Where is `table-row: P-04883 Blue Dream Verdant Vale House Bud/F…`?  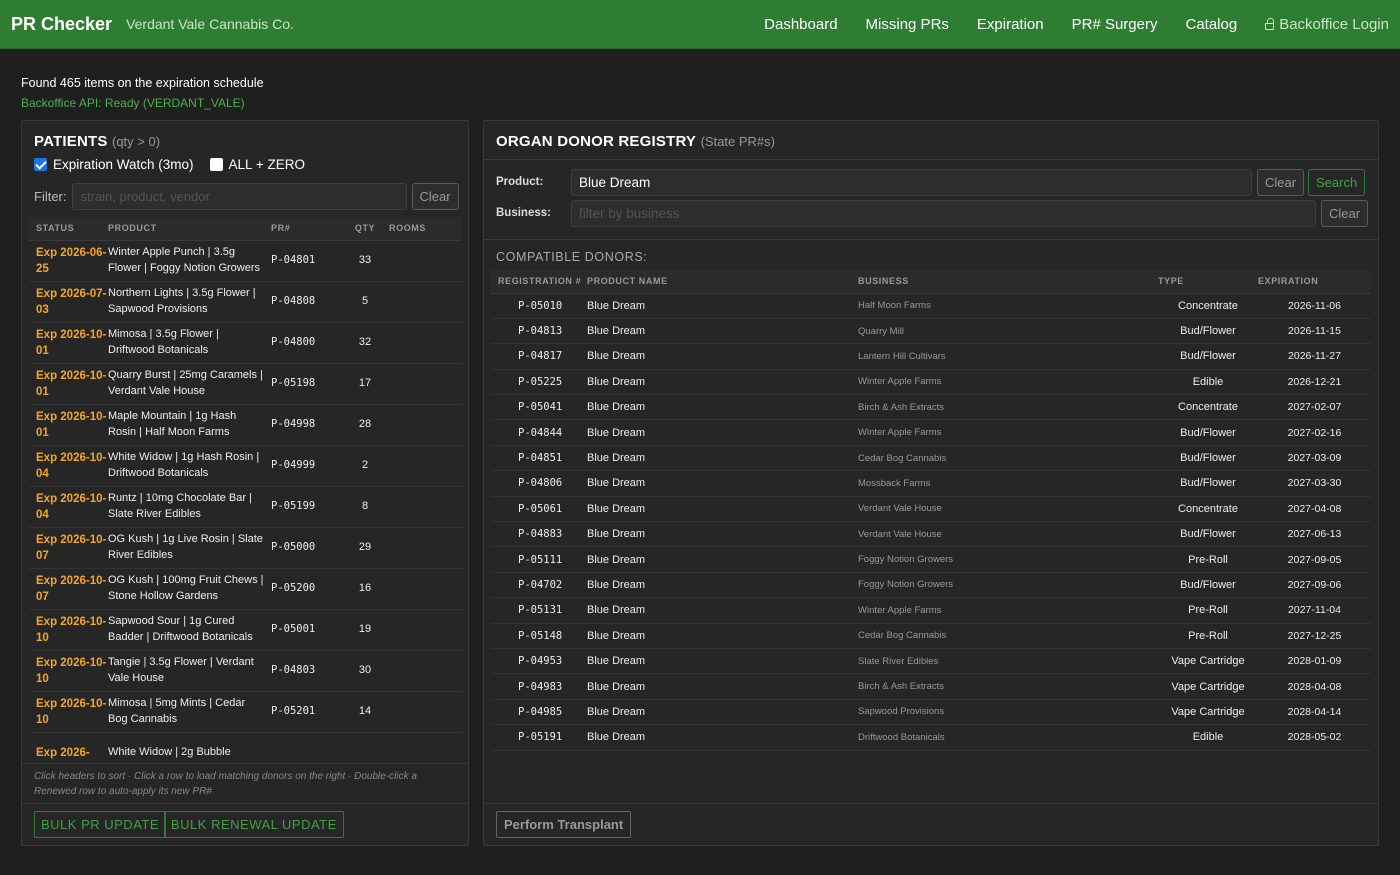 table-row: P-04883 Blue Dream Verdant Vale House Bud/F… is located at coordinates (931, 534).